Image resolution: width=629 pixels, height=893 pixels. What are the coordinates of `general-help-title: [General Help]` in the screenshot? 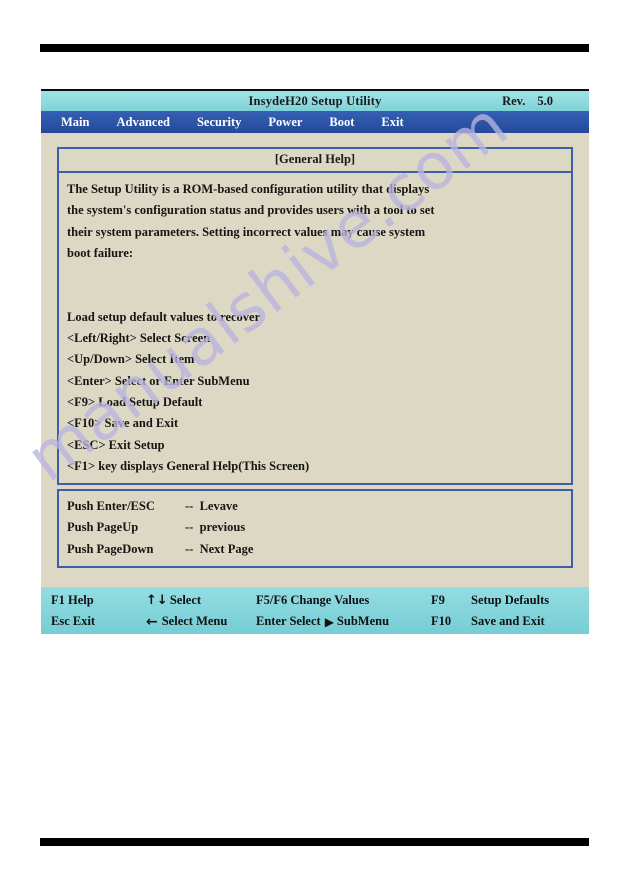 It's located at (315, 161).